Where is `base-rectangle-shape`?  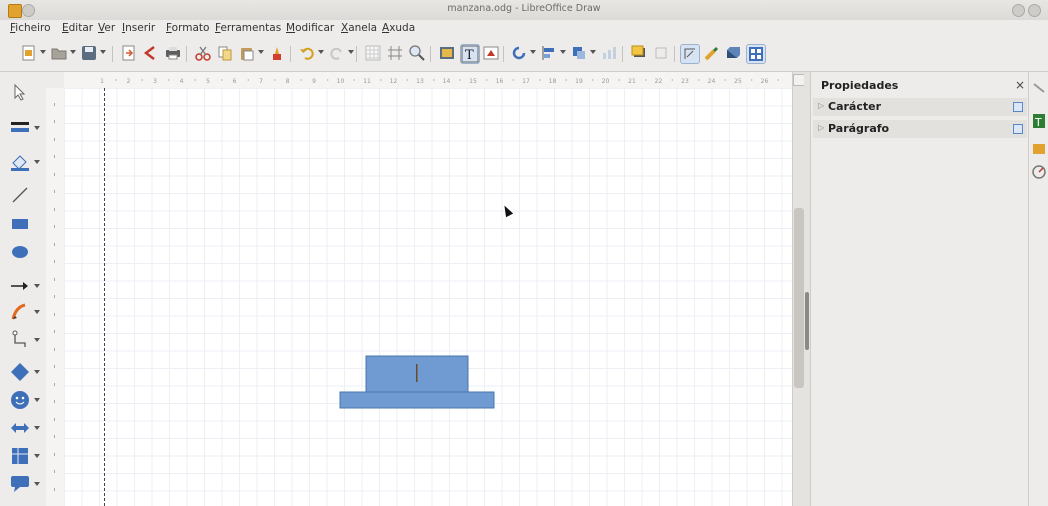 base-rectangle-shape is located at coordinates (417, 400).